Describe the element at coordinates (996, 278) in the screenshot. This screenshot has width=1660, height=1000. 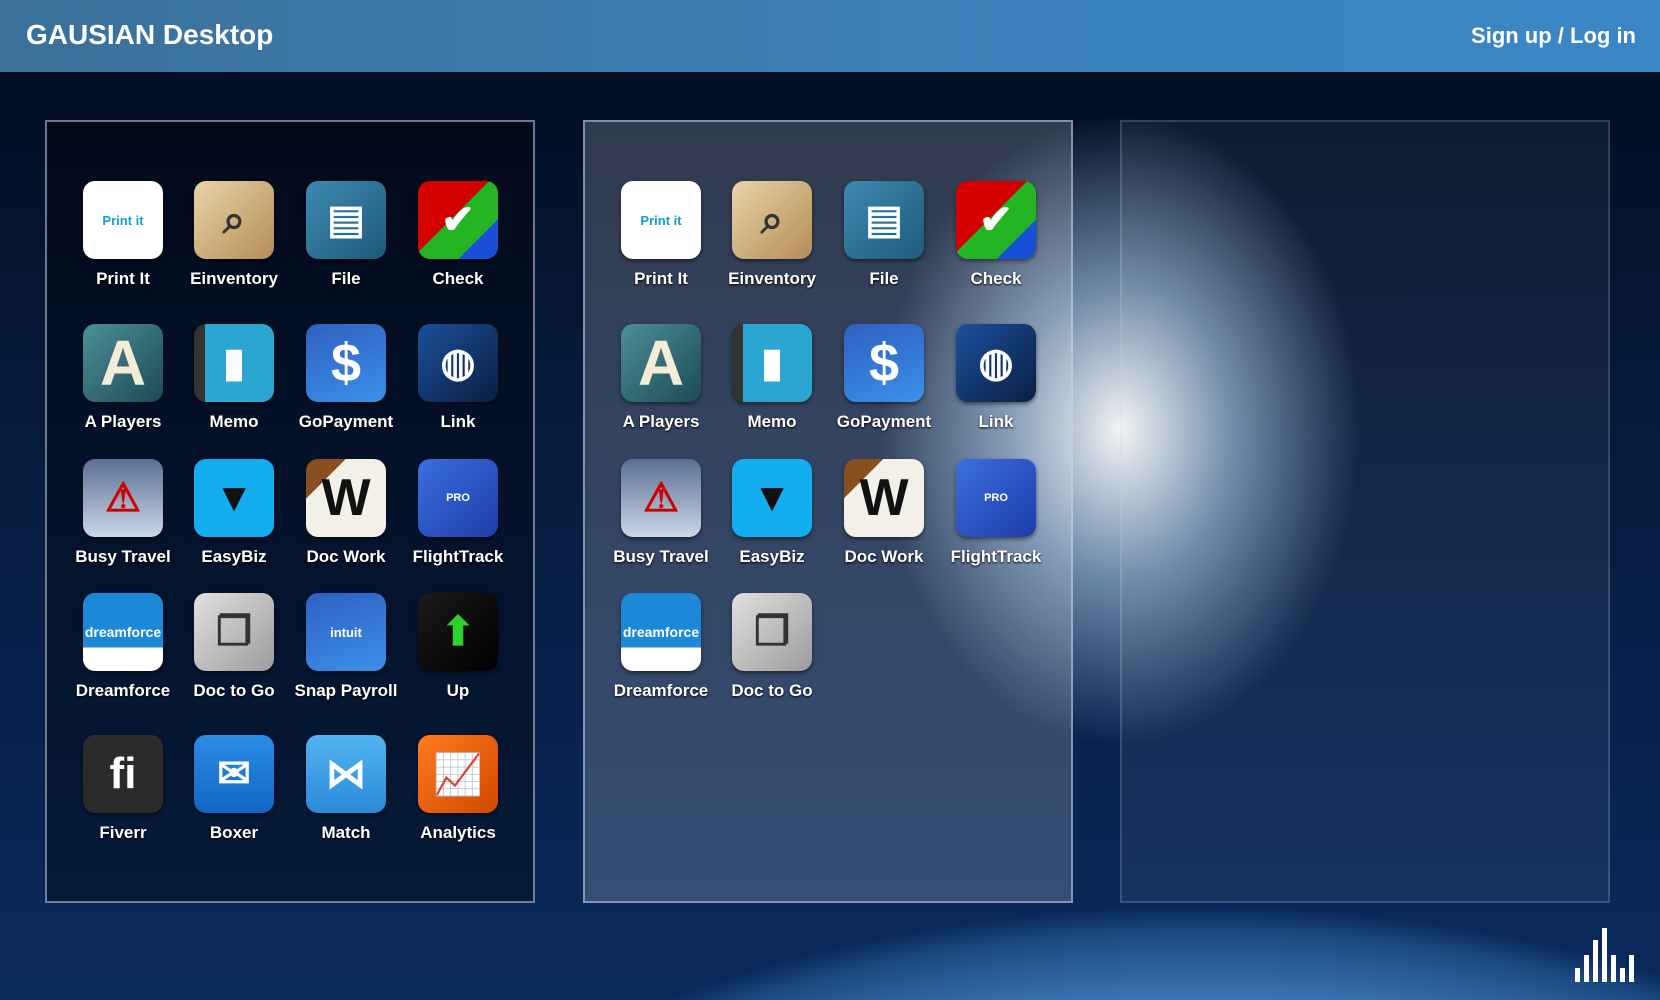
I see `app-label: Check` at that location.